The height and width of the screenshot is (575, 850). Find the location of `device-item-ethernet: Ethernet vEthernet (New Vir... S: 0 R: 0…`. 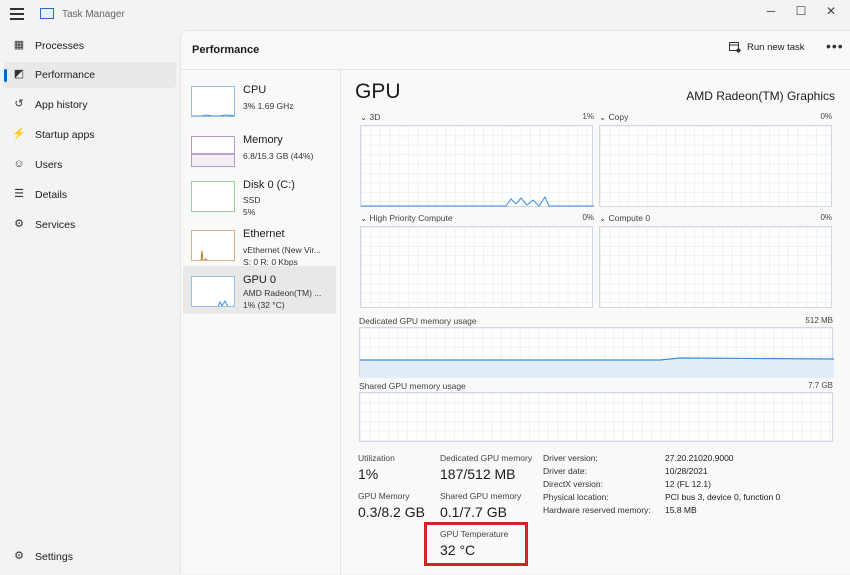

device-item-ethernet: Ethernet vEthernet (New Vir... S: 0 R: 0… is located at coordinates (259, 244).